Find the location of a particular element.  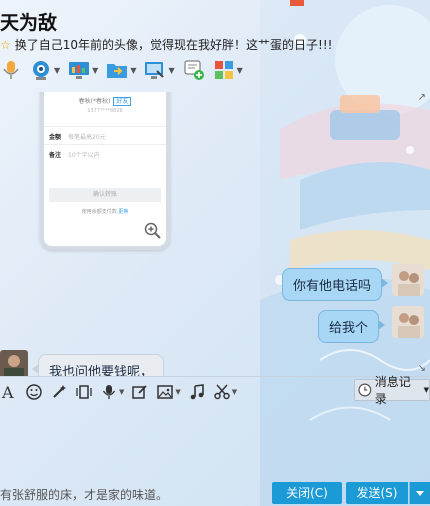

folder-transfer-icon is located at coordinates (117, 71).